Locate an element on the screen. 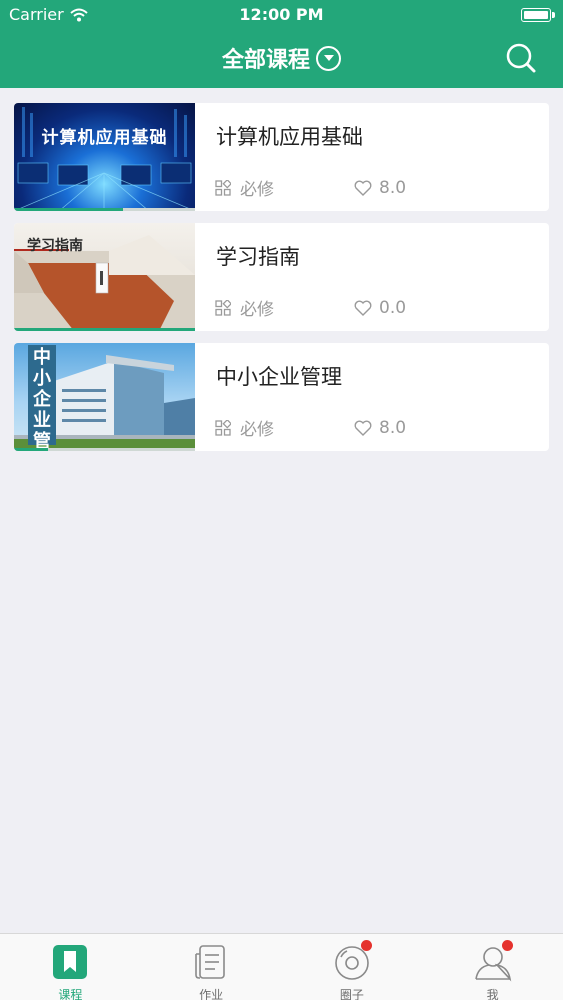 This screenshot has width=563, height=1000. status-time: 12:00 PM is located at coordinates (281, 14).